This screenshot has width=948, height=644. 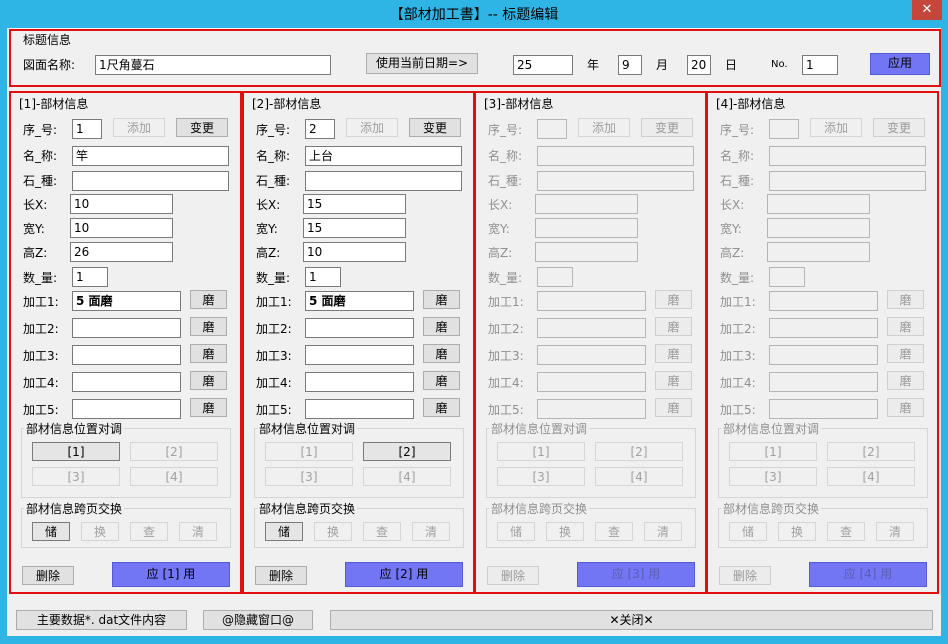 What do you see at coordinates (121, 228) in the screenshot?
I see `width-y-input: 10` at bounding box center [121, 228].